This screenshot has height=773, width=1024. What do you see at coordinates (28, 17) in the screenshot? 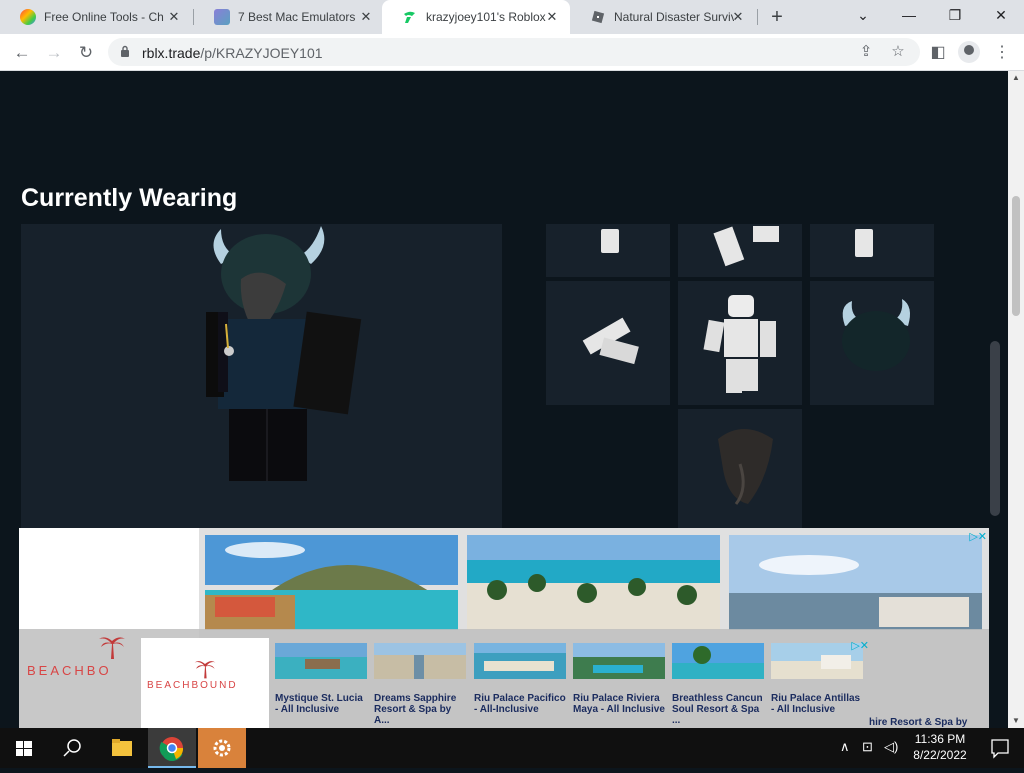
I see `rainbow-icon` at bounding box center [28, 17].